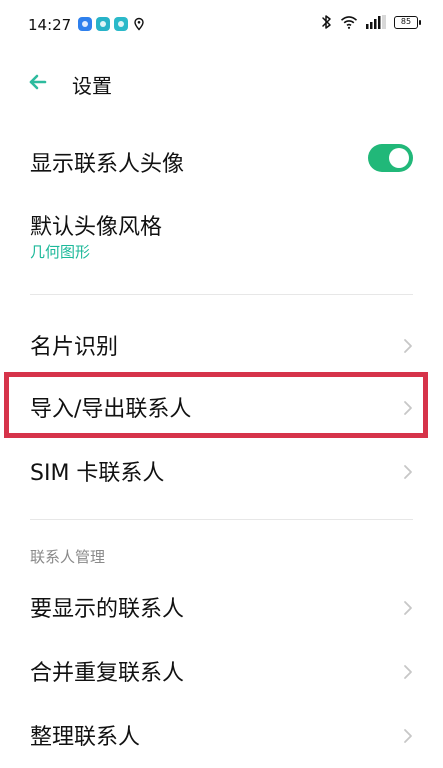  What do you see at coordinates (221, 736) in the screenshot?
I see `organize-contacts-row: 整理联系人` at bounding box center [221, 736].